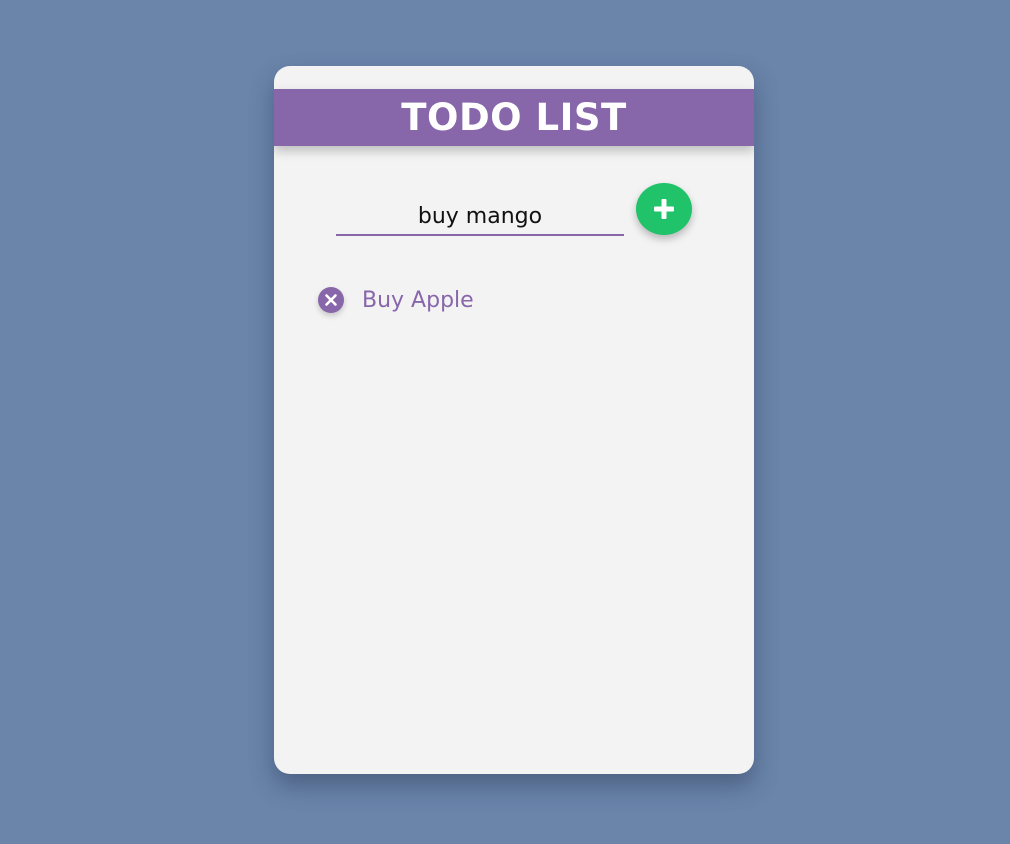 Image resolution: width=1010 pixels, height=844 pixels. I want to click on header-bar: TODO LIST, so click(514, 117).